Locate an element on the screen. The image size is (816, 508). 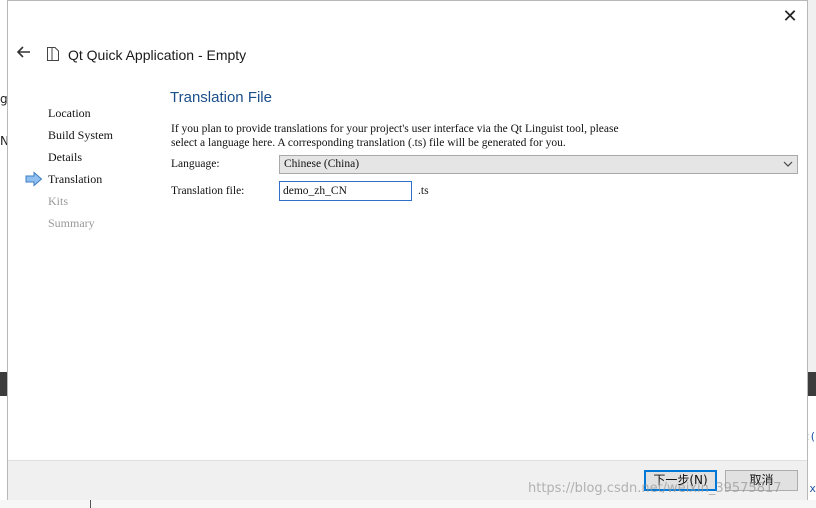
close-icon: ✕ is located at coordinates (790, 16).